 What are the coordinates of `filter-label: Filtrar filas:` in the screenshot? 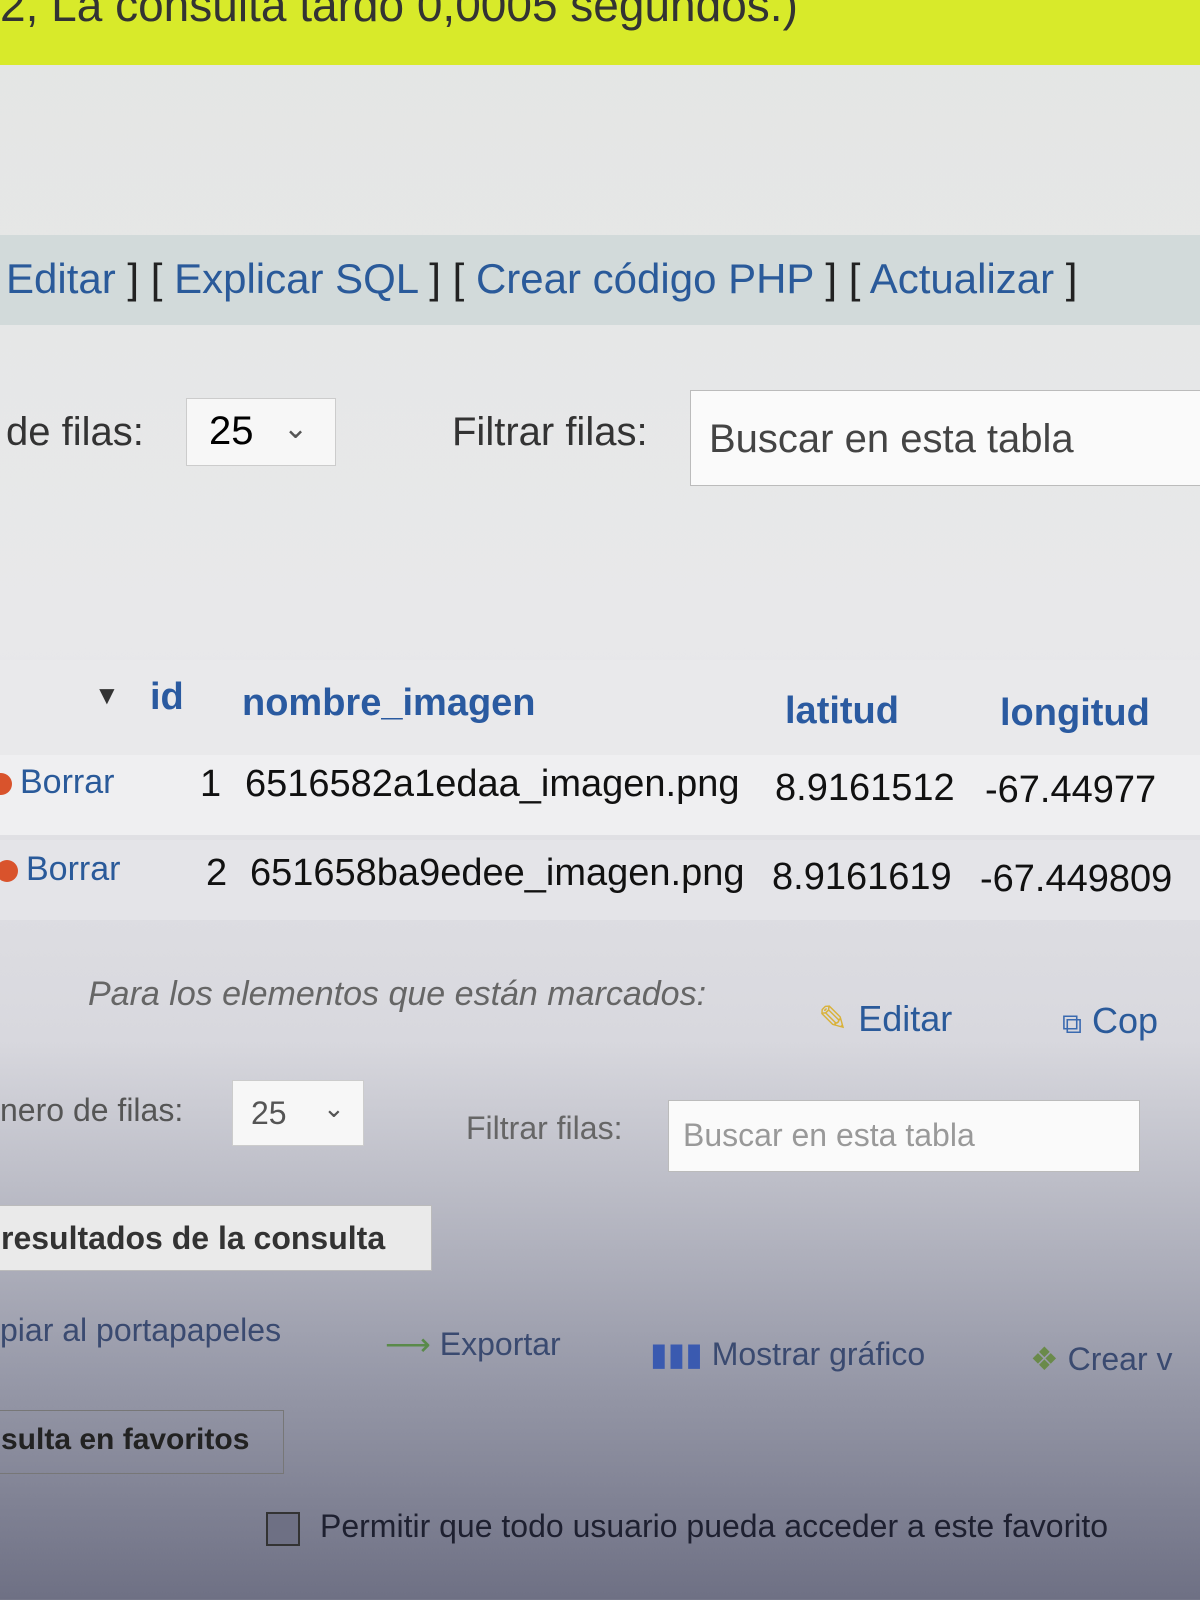 It's located at (550, 432).